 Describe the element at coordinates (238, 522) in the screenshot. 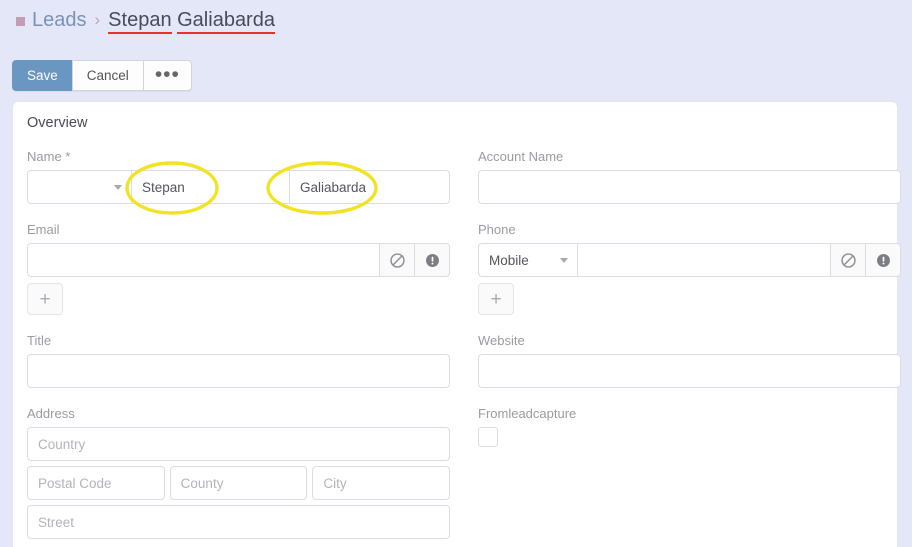

I see `address-street-input` at that location.